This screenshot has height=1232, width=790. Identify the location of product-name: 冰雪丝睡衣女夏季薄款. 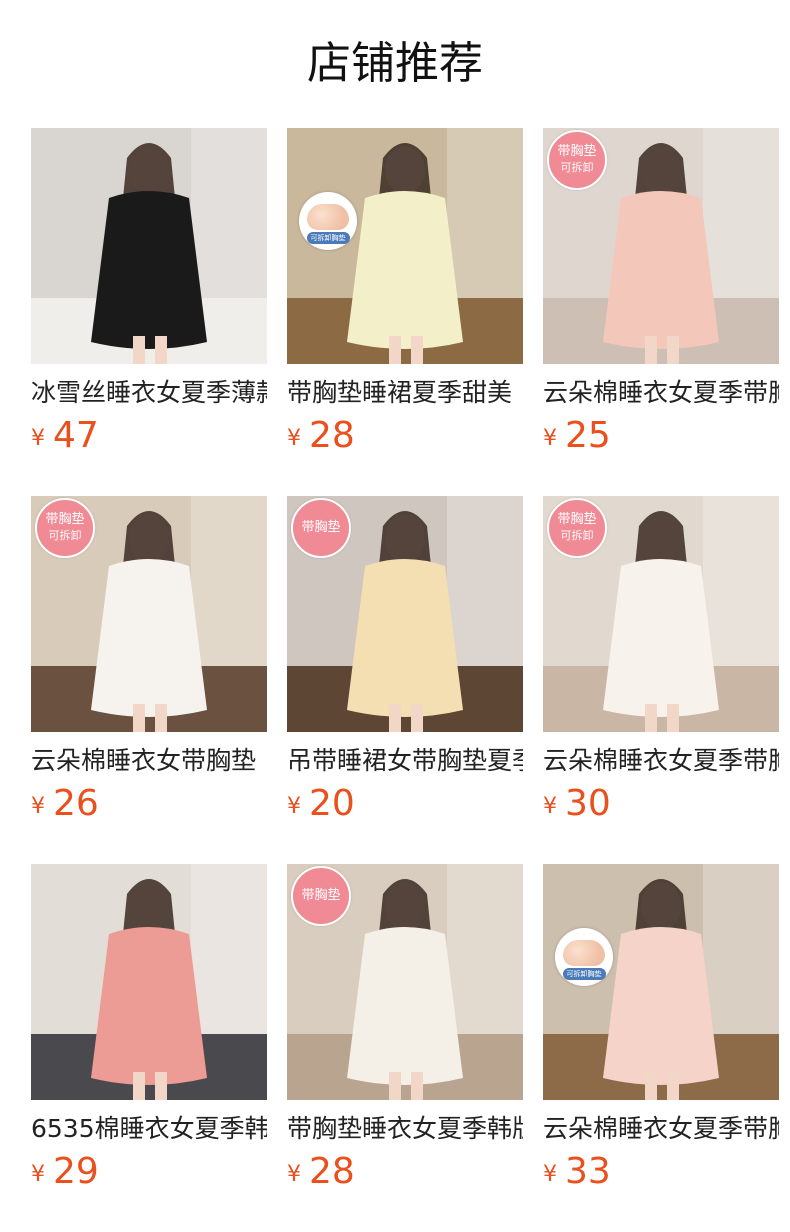
(149, 393).